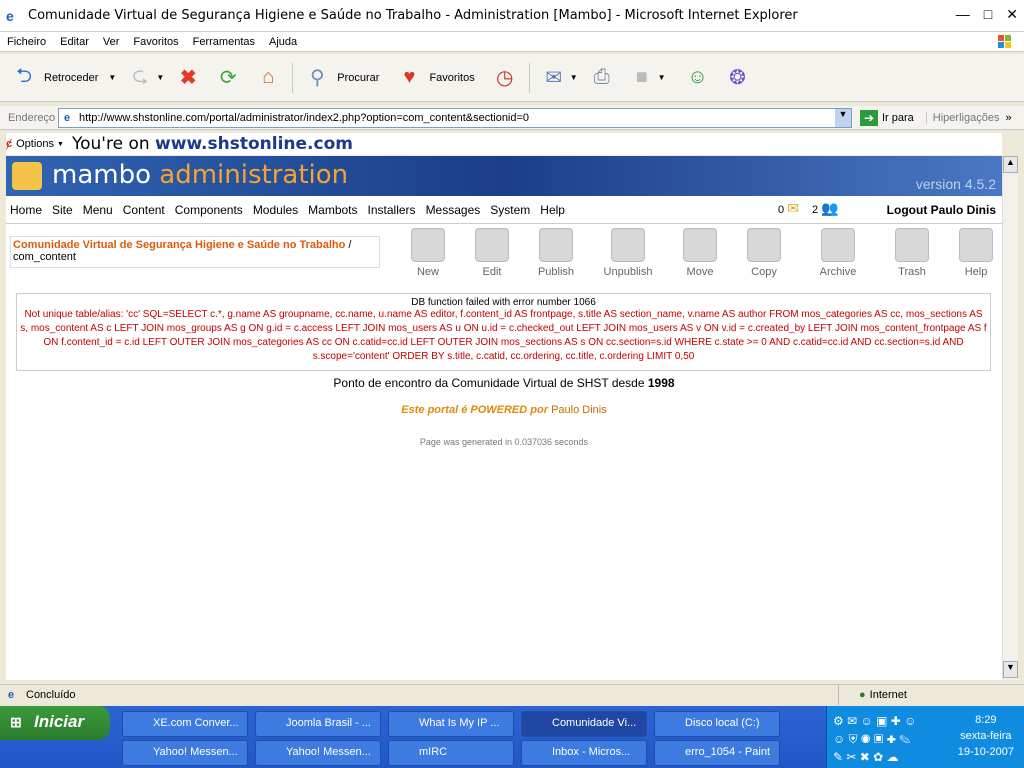  Describe the element at coordinates (492, 245) in the screenshot. I see `edit-icon` at that location.